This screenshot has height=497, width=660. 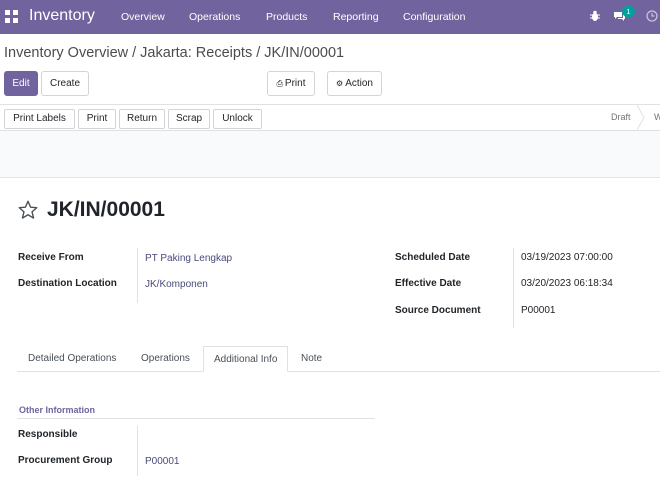 I want to click on group-title-other-information: Other Information, so click(x=57, y=410).